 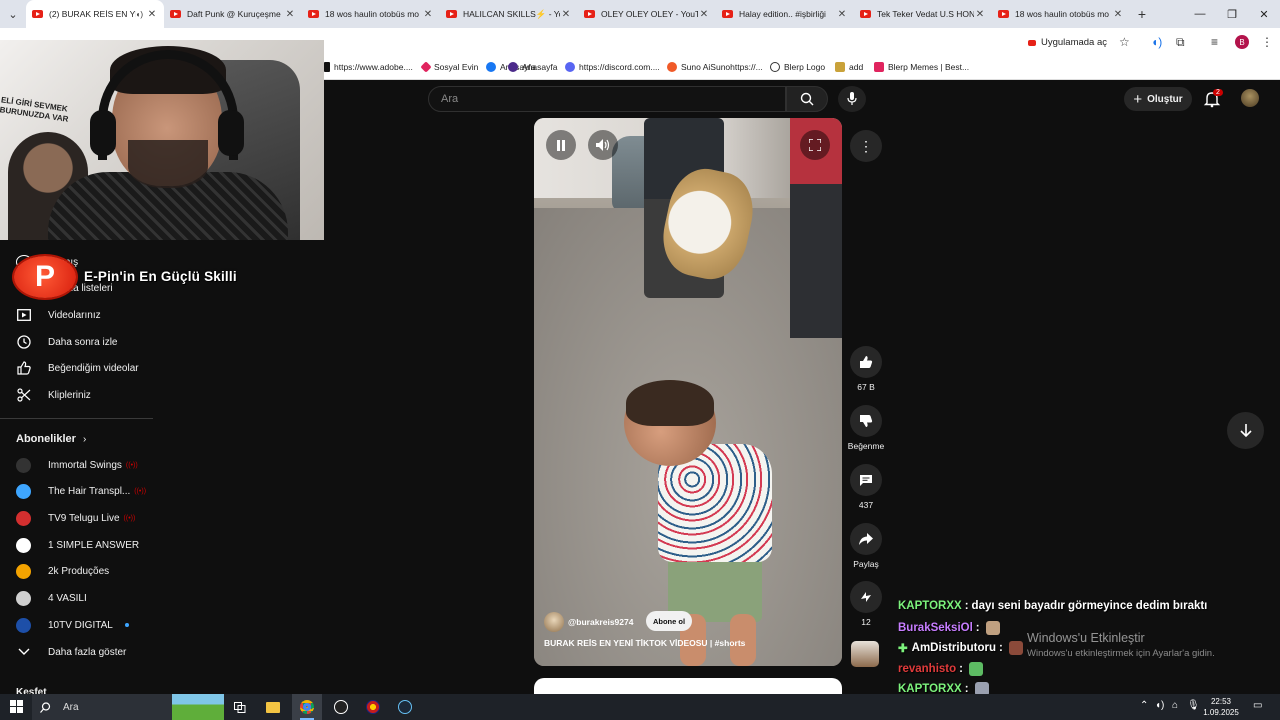 What do you see at coordinates (1124, 42) in the screenshot?
I see `bookmark-star-icon: ☆` at bounding box center [1124, 42].